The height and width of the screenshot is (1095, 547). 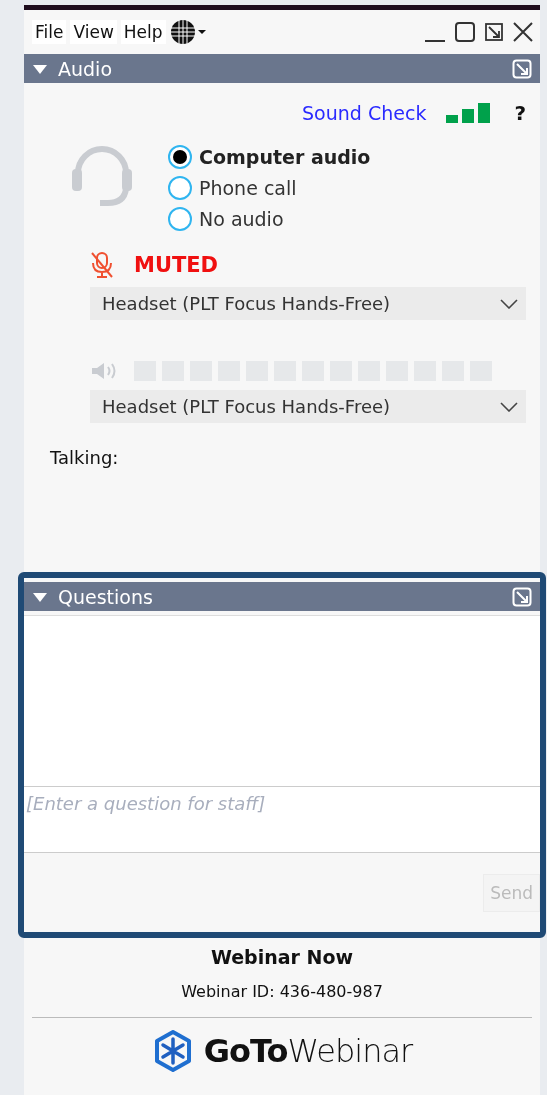 I want to click on product-logo-text: GoToWebinar, so click(x=308, y=1051).